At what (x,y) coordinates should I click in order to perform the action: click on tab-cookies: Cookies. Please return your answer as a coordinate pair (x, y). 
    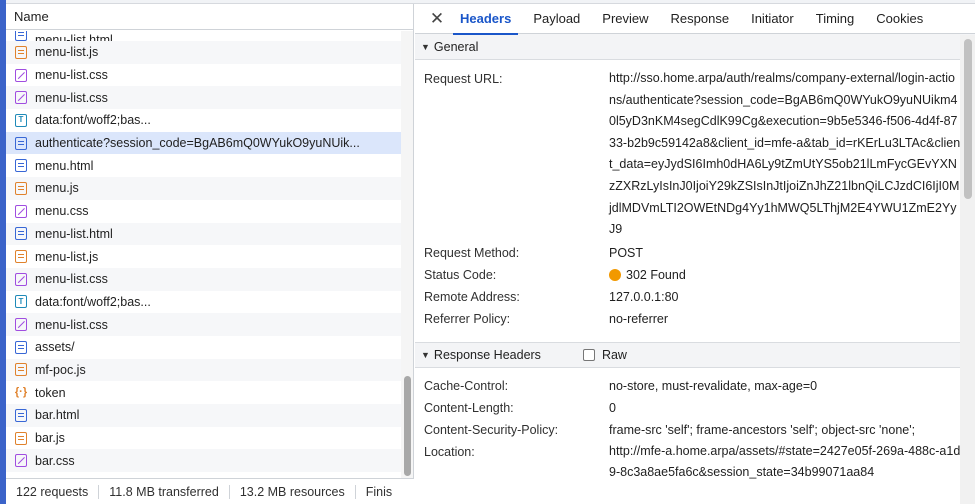
    Looking at the image, I should click on (899, 19).